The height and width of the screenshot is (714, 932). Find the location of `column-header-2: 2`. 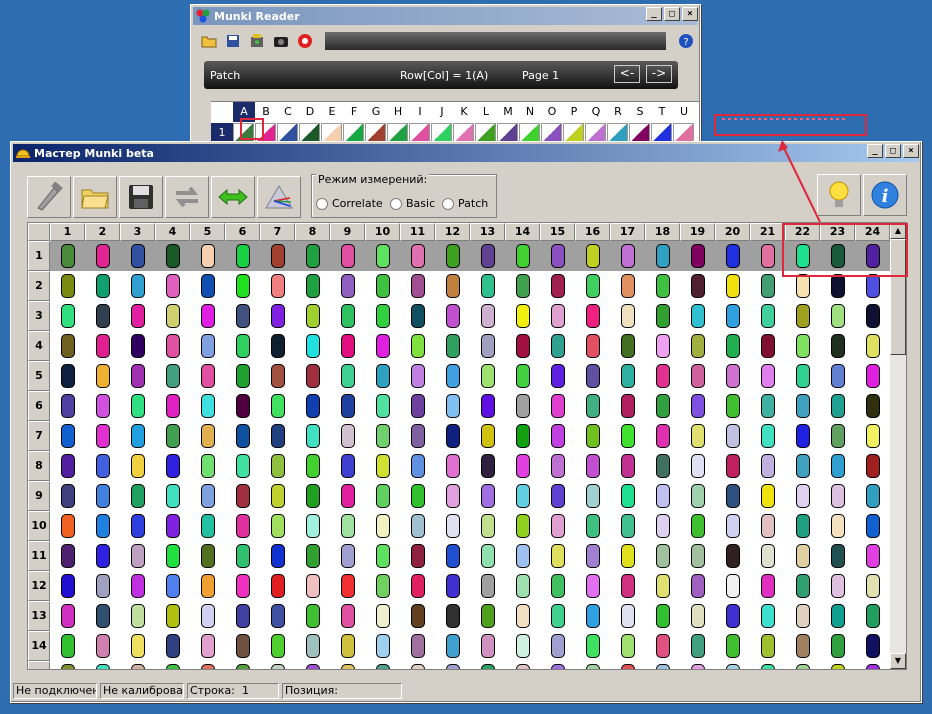

column-header-2: 2 is located at coordinates (102, 232).